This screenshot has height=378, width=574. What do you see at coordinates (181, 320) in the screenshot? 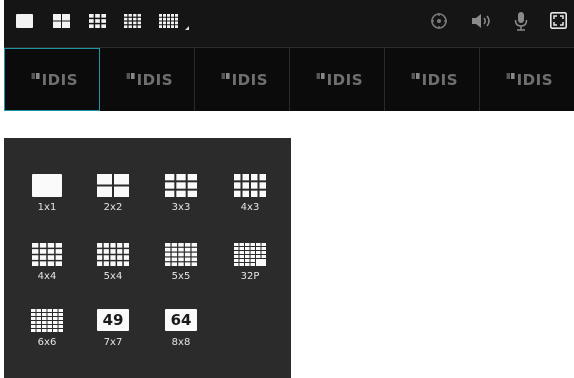
I see `sixty-four-layout-icon: 64` at bounding box center [181, 320].